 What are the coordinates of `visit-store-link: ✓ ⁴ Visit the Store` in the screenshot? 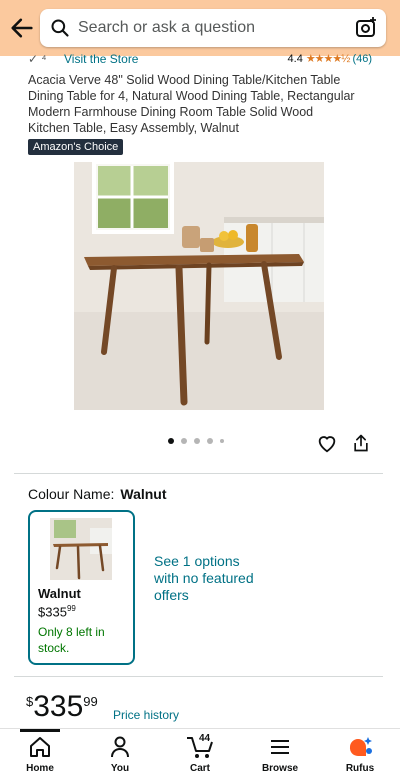 It's located at (83, 59).